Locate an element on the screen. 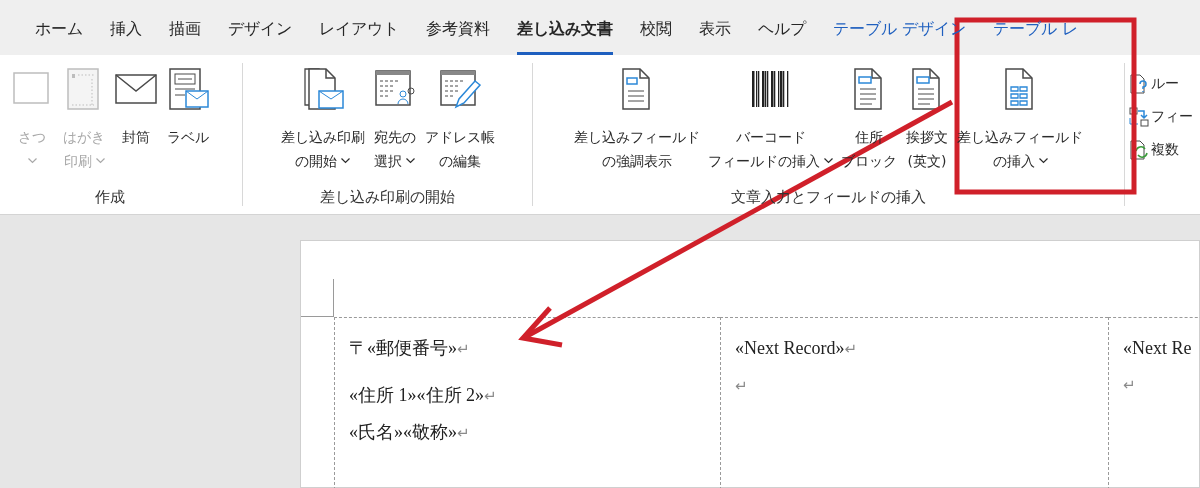 Image resolution: width=1200 pixels, height=488 pixels. merge-field-line: «Next Re is located at coordinates (1158, 348).